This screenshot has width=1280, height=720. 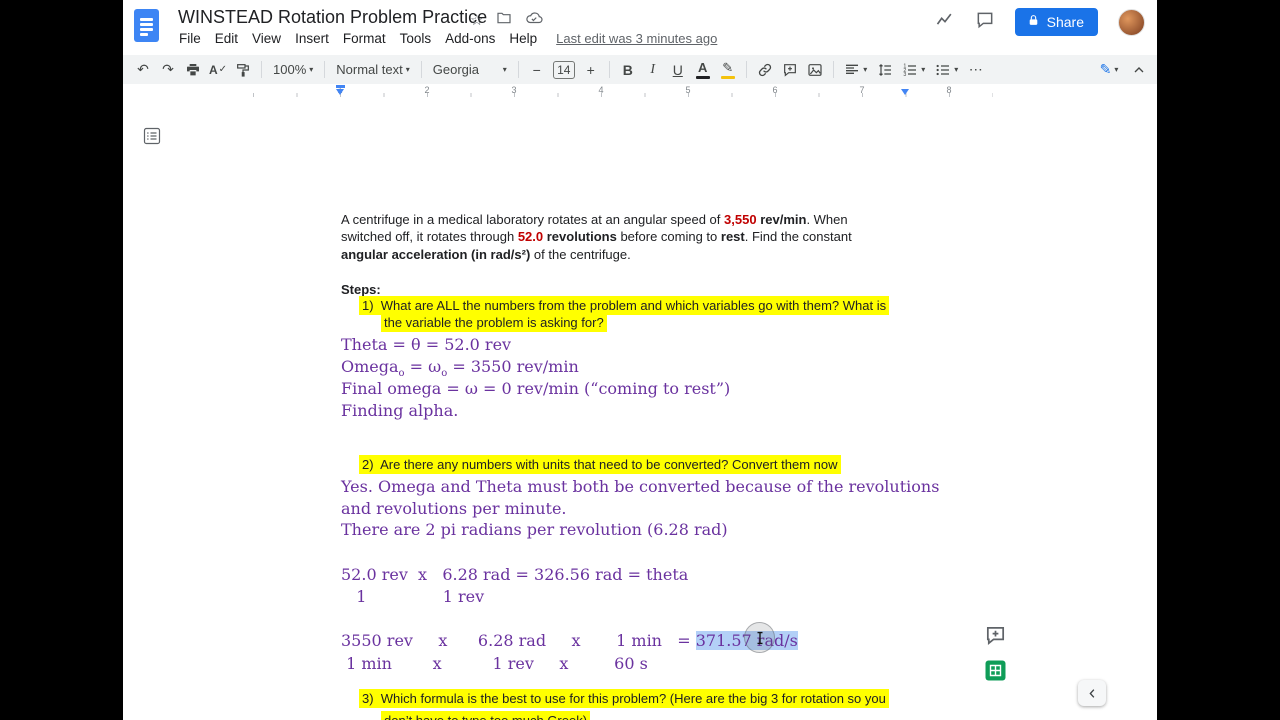 What do you see at coordinates (523, 38) in the screenshot?
I see `menu-help: Help` at bounding box center [523, 38].